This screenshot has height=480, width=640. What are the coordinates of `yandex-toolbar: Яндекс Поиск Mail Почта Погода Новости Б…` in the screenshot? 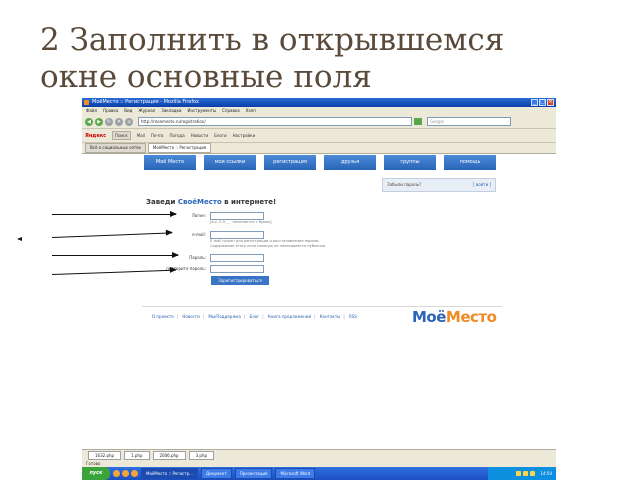 It's located at (319, 136).